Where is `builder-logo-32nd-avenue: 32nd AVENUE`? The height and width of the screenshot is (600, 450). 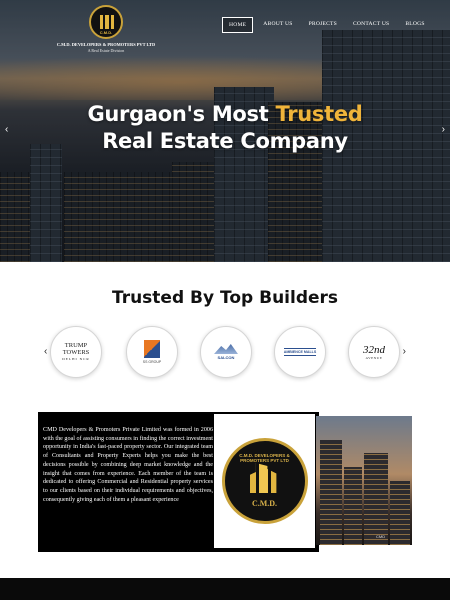 builder-logo-32nd-avenue: 32nd AVENUE is located at coordinates (374, 352).